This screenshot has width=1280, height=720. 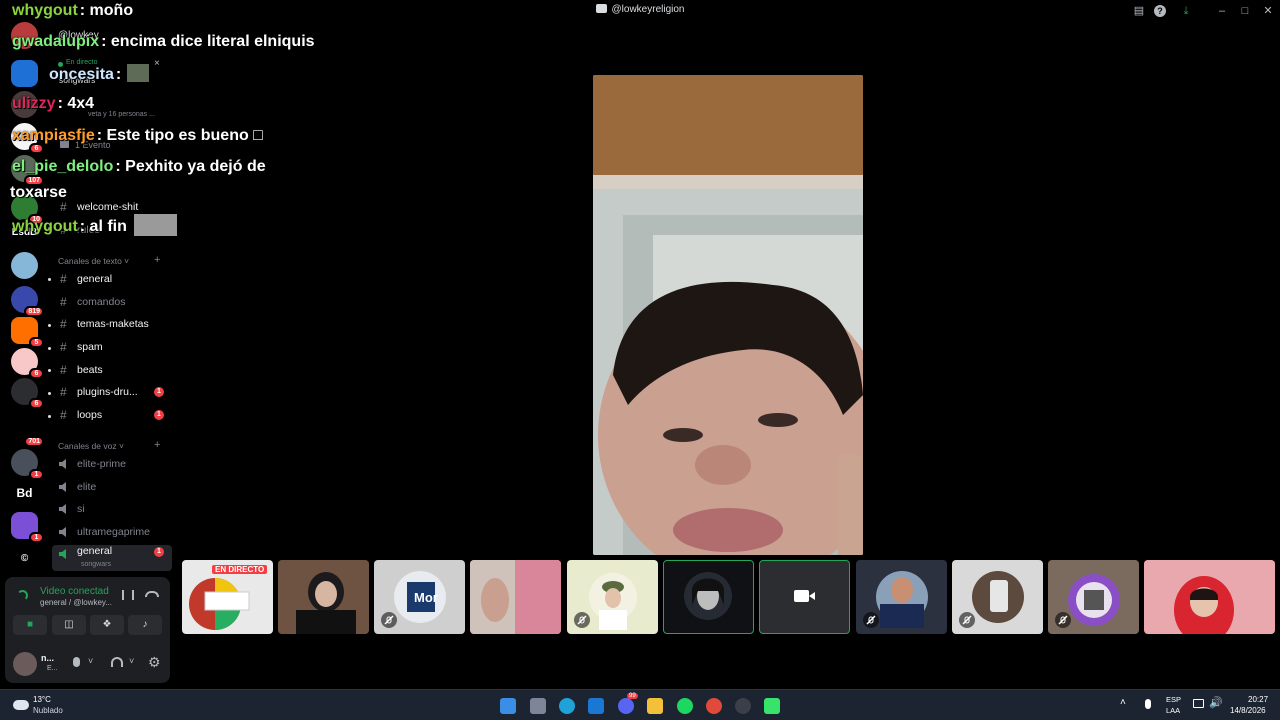 I want to click on webcam-video, so click(x=728, y=315).